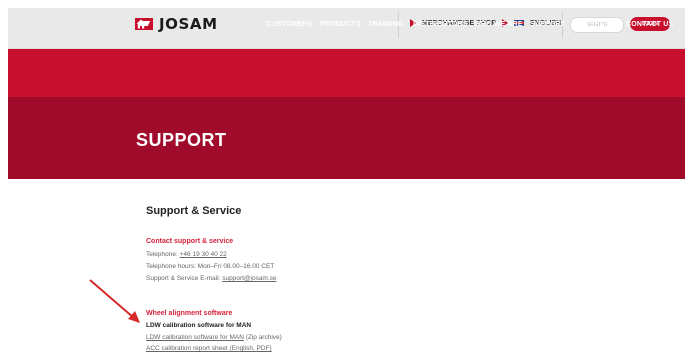 The width and height of the screenshot is (693, 354). What do you see at coordinates (210, 266) in the screenshot?
I see `telephone-hours: Telephone hours: Mon–Fri 08.00–16.00 CET` at bounding box center [210, 266].